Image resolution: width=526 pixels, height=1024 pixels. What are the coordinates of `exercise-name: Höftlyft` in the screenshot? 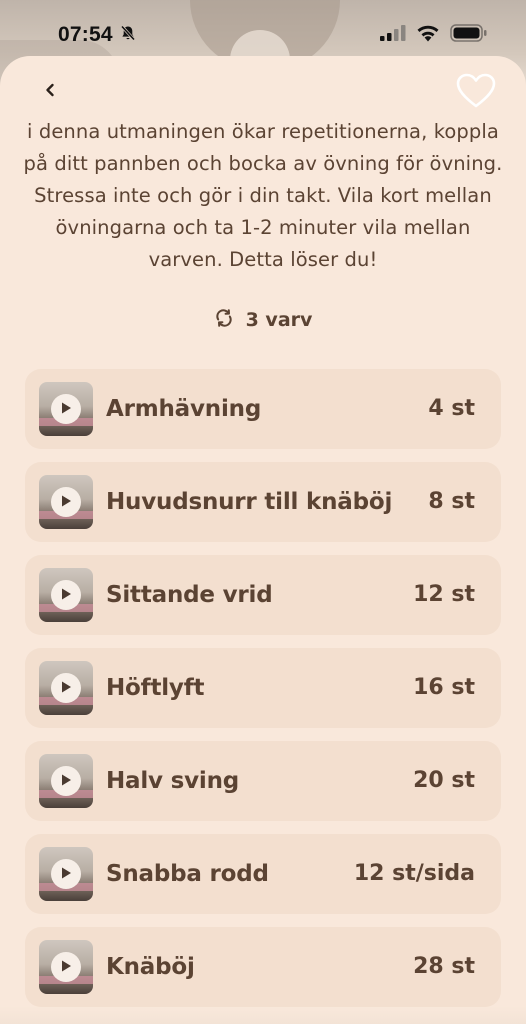 It's located at (155, 688).